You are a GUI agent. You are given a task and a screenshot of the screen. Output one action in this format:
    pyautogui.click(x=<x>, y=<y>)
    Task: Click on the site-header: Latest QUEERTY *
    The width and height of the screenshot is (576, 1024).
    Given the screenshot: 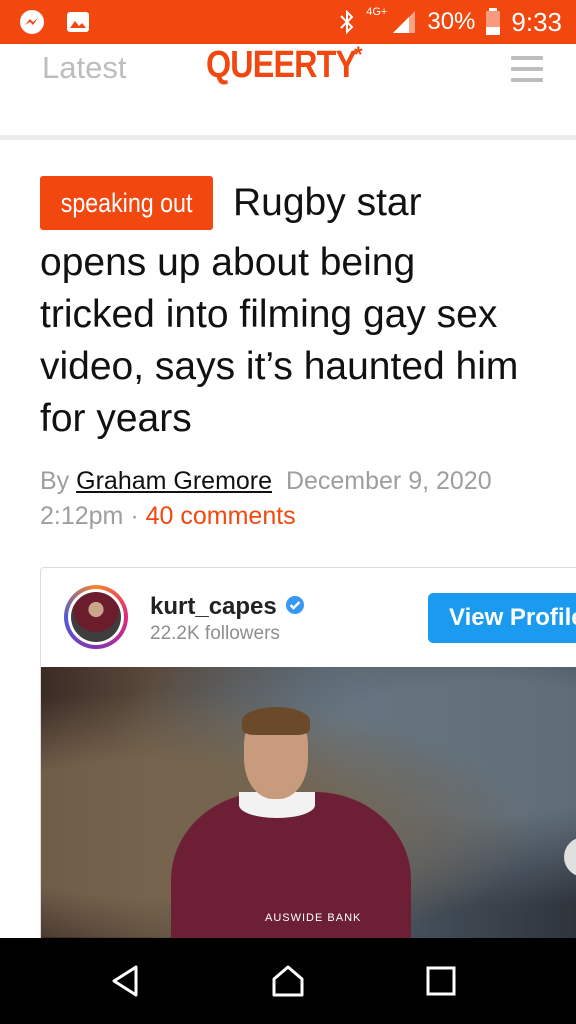 What is the action you would take?
    pyautogui.click(x=288, y=89)
    